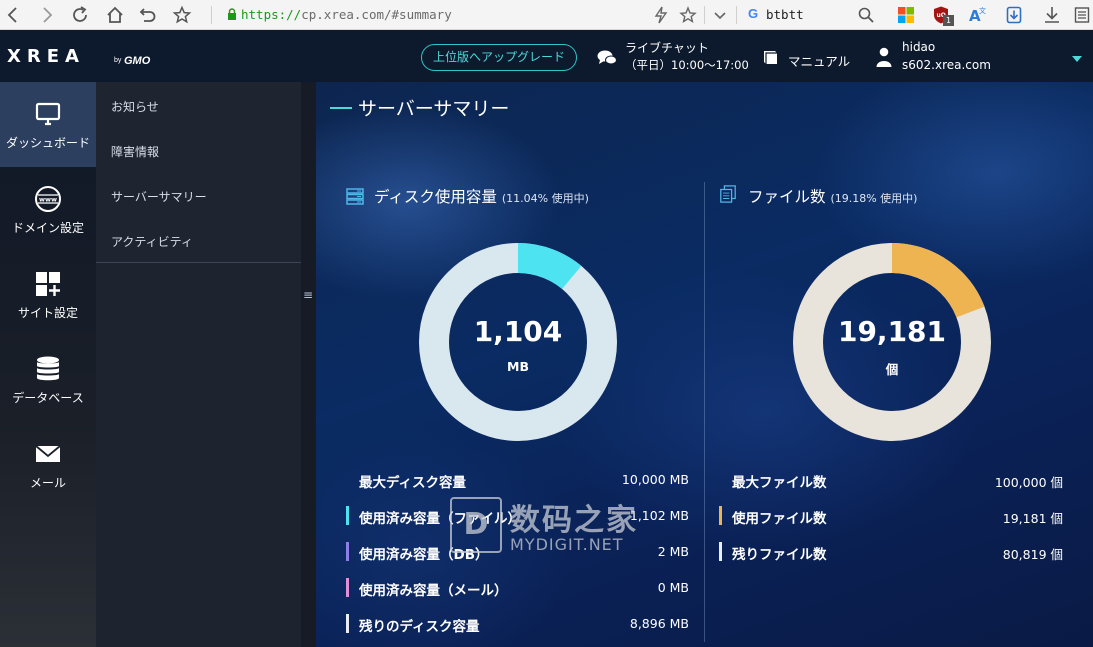 The image size is (1093, 647). Describe the element at coordinates (1032, 554) in the screenshot. I see `files-stat-remaining-value: 80,819 個` at that location.